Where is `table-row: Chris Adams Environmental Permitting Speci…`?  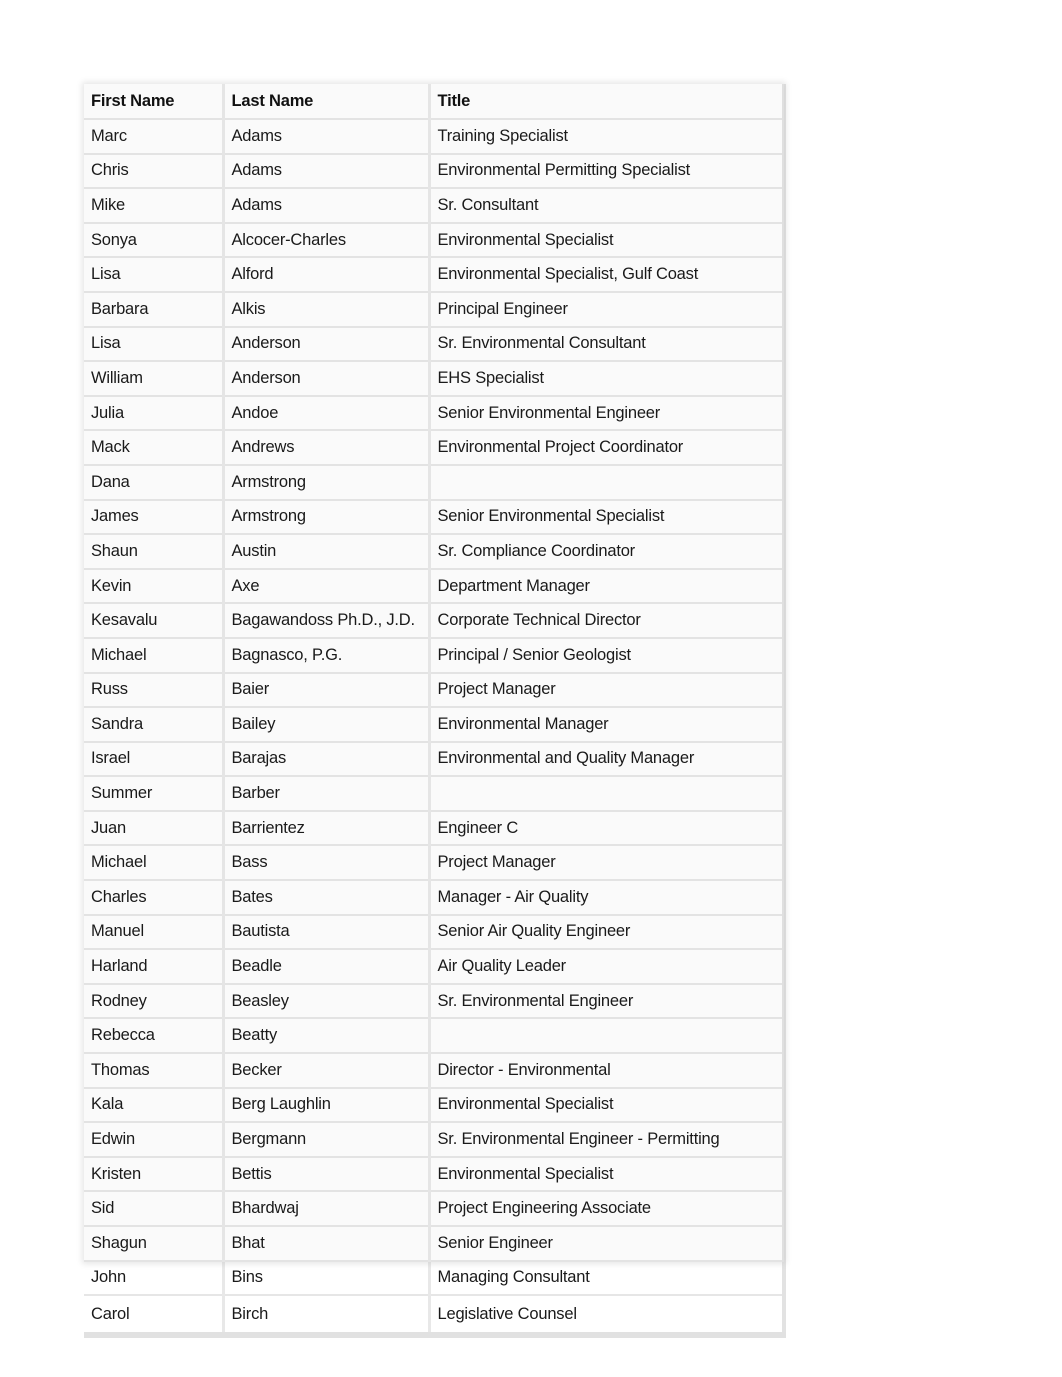 table-row: Chris Adams Environmental Permitting Speci… is located at coordinates (435, 171).